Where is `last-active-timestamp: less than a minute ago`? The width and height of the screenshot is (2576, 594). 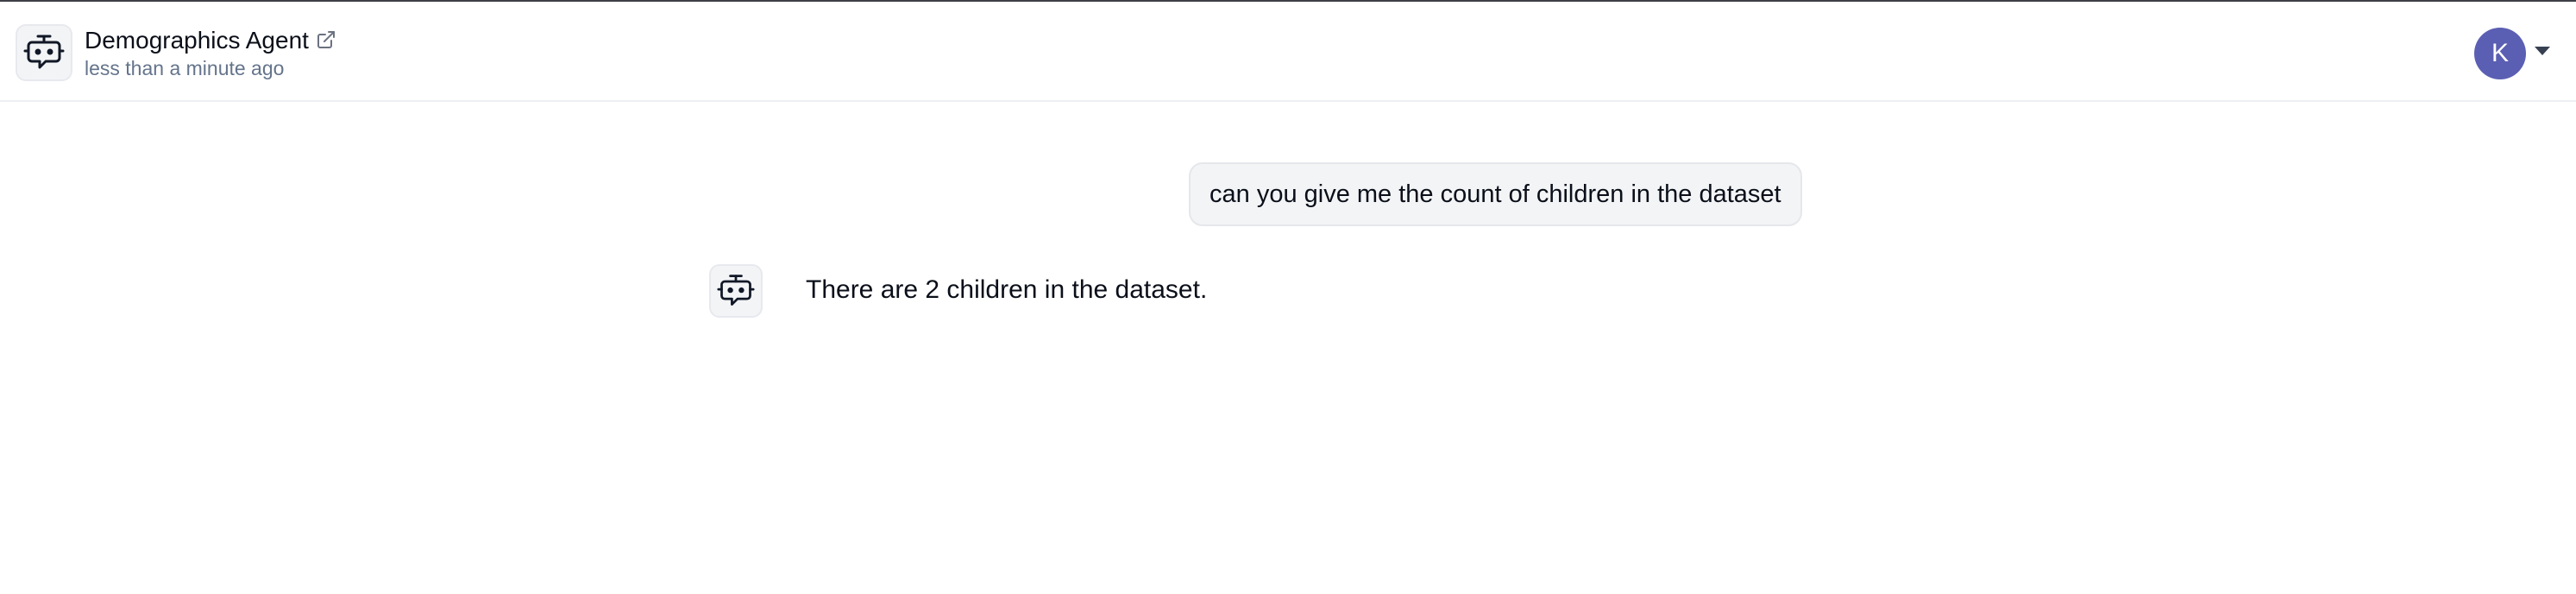 last-active-timestamp: less than a minute ago is located at coordinates (185, 68).